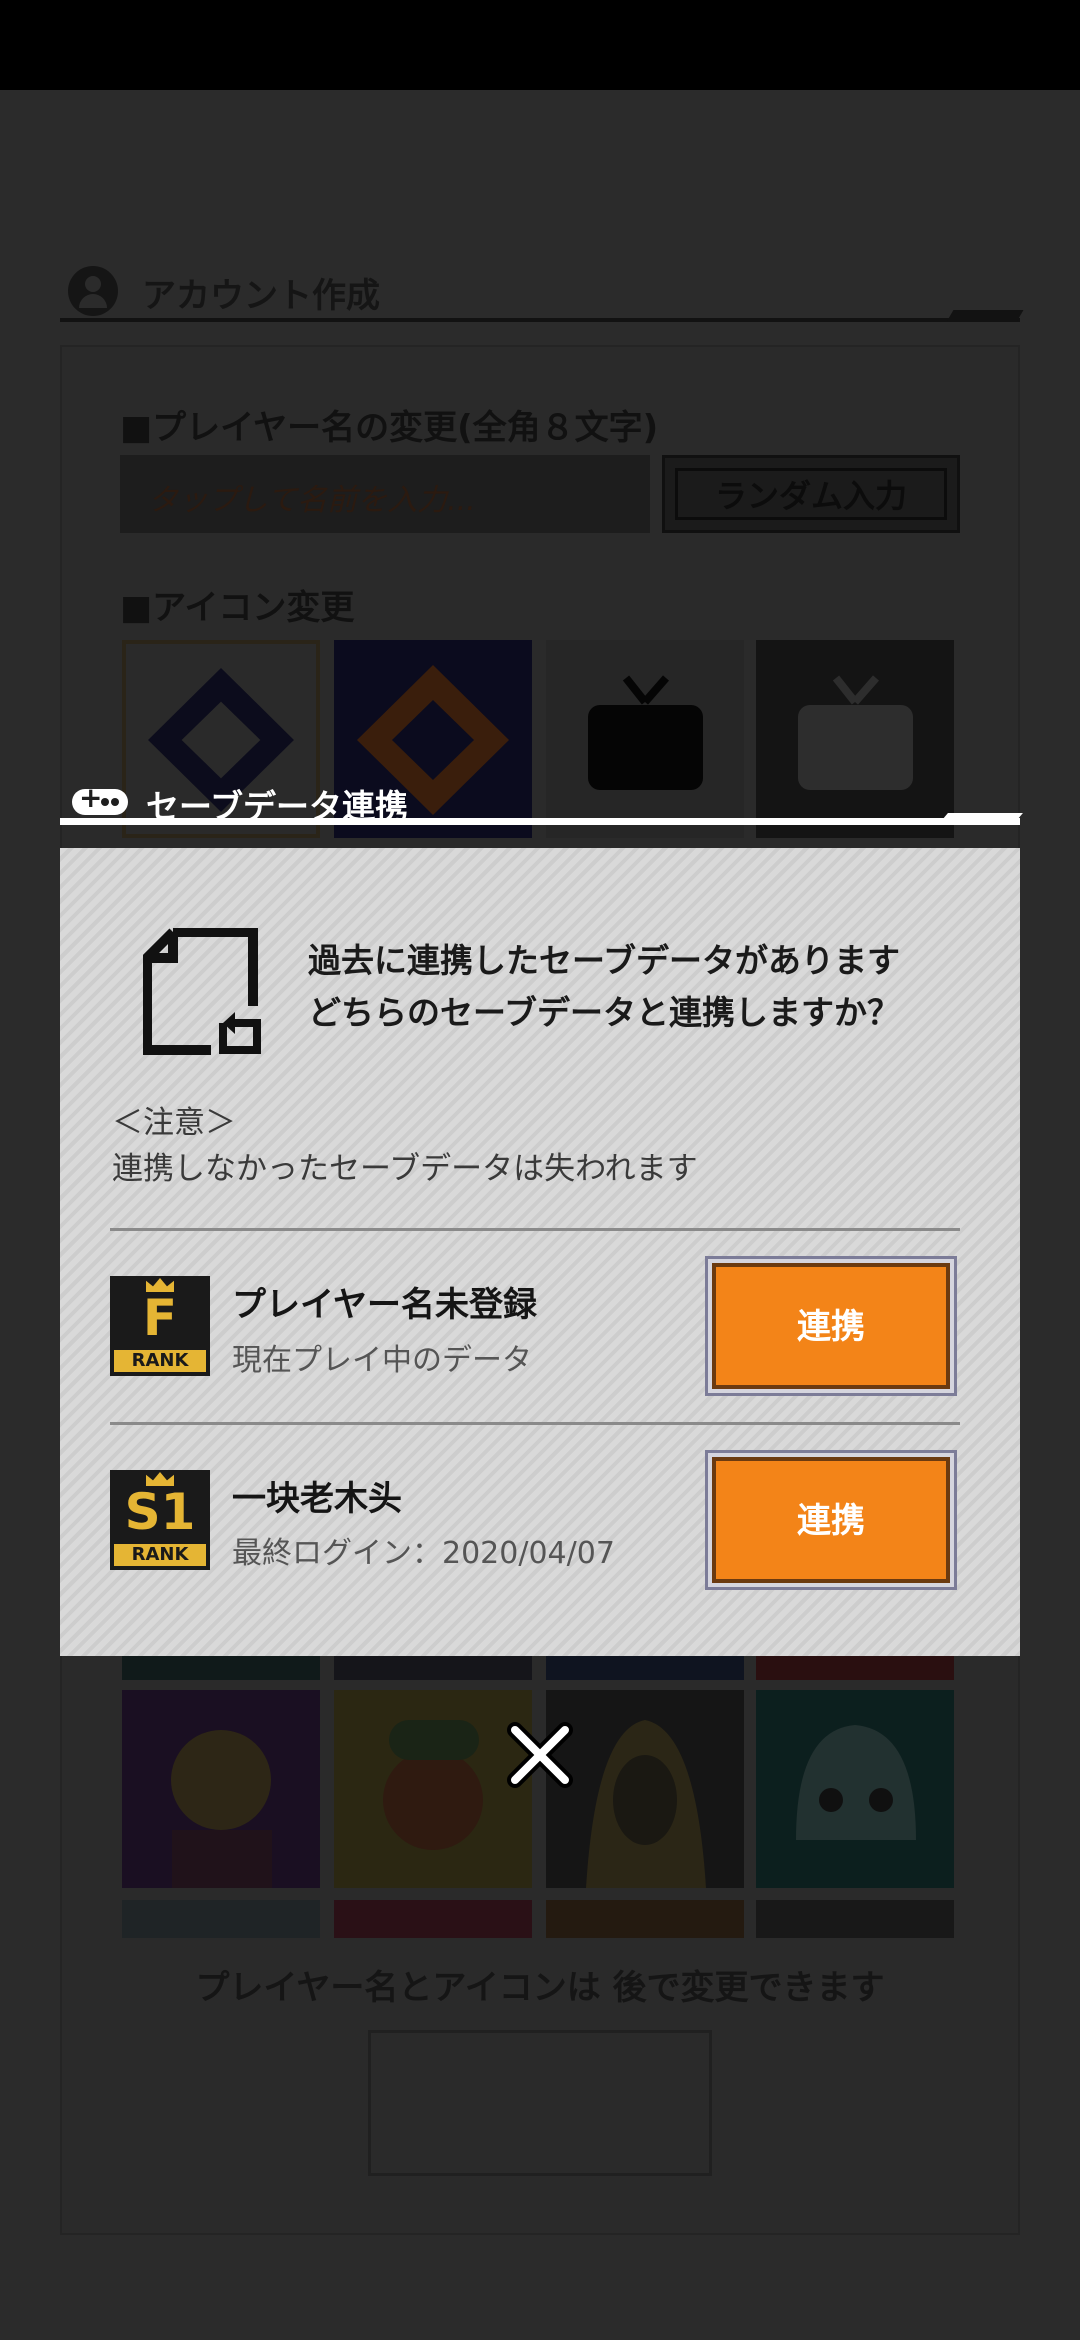 The height and width of the screenshot is (2340, 1080). What do you see at coordinates (382, 1360) in the screenshot?
I see `entry-subtext: 現在プレイ中のデータ` at bounding box center [382, 1360].